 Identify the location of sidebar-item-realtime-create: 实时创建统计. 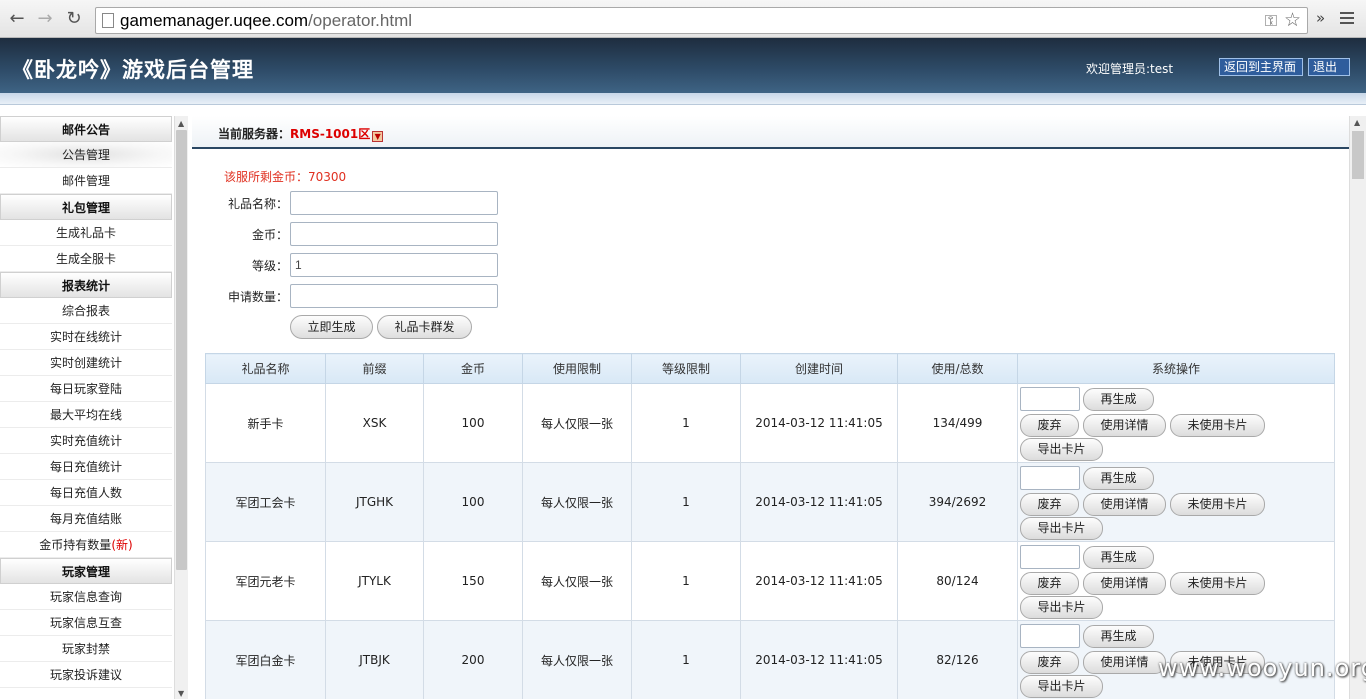
(86, 363).